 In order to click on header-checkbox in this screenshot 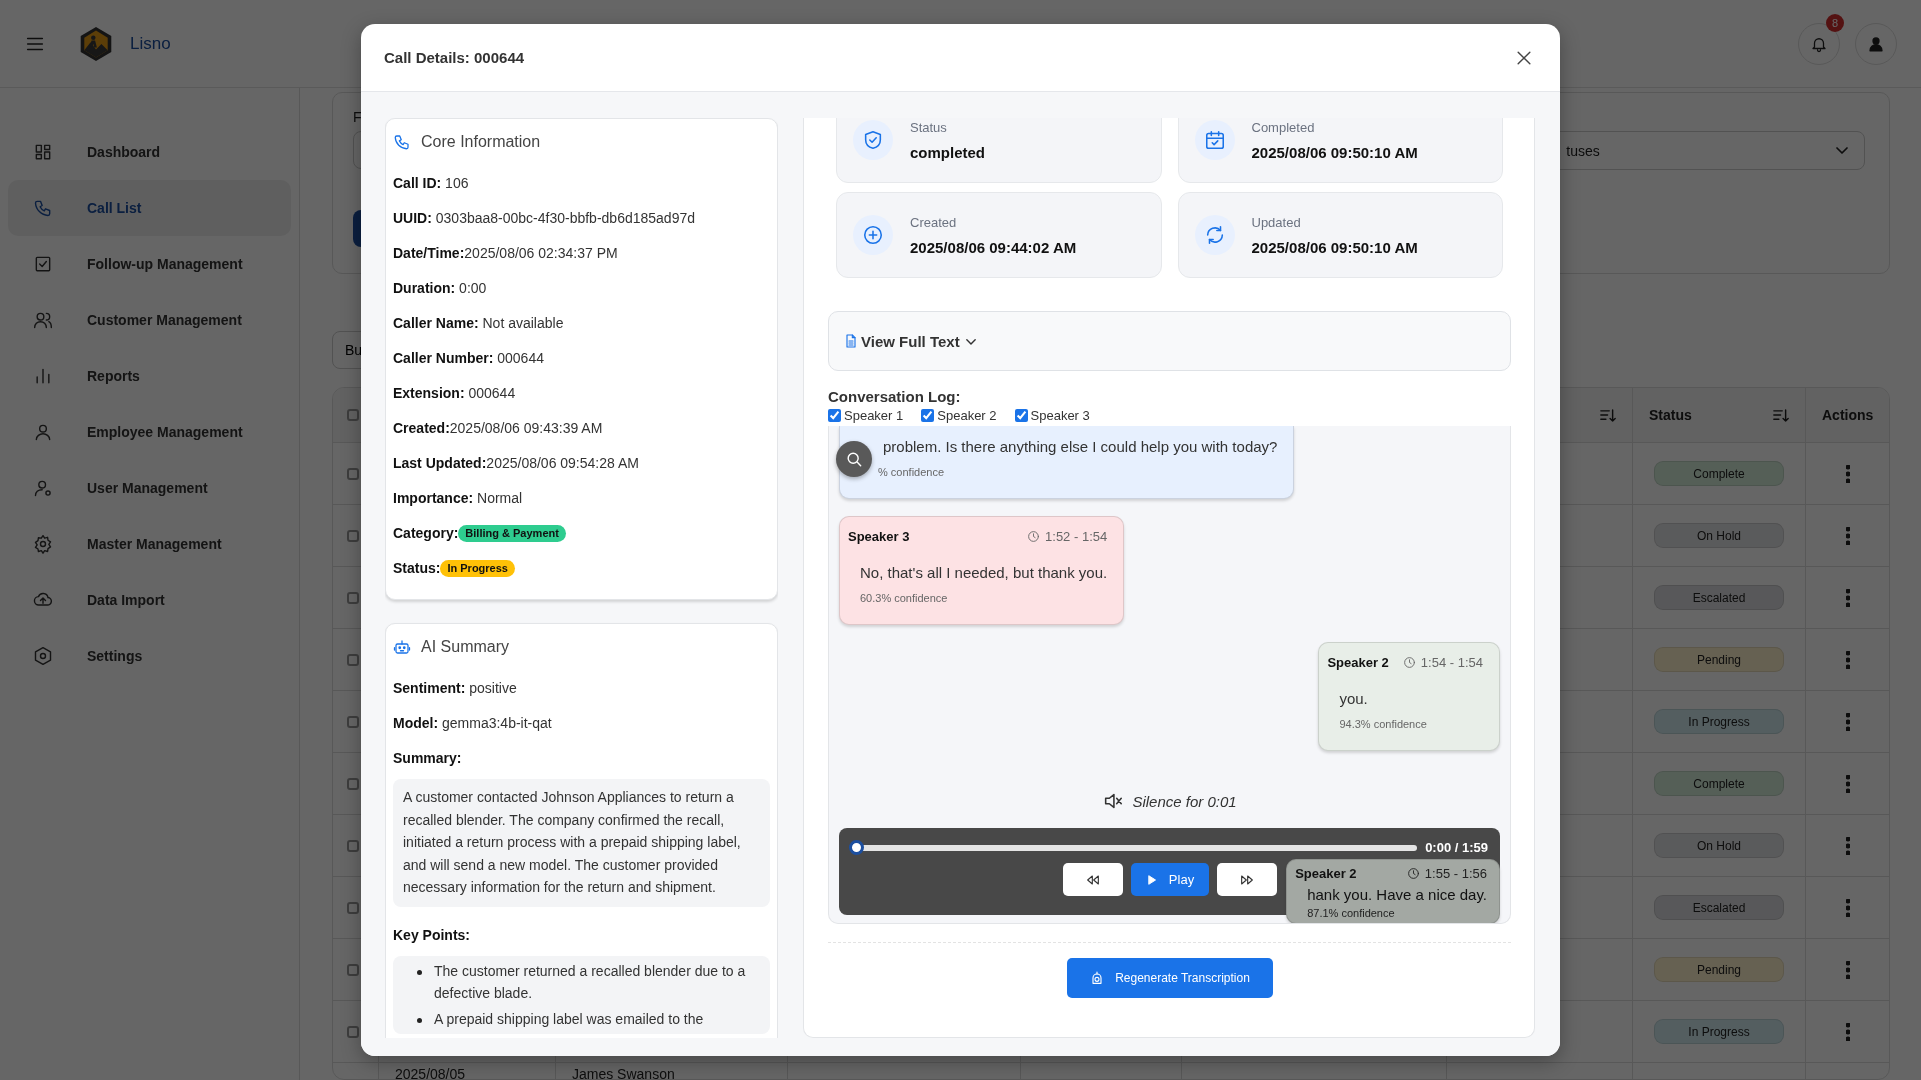, I will do `click(353, 415)`.